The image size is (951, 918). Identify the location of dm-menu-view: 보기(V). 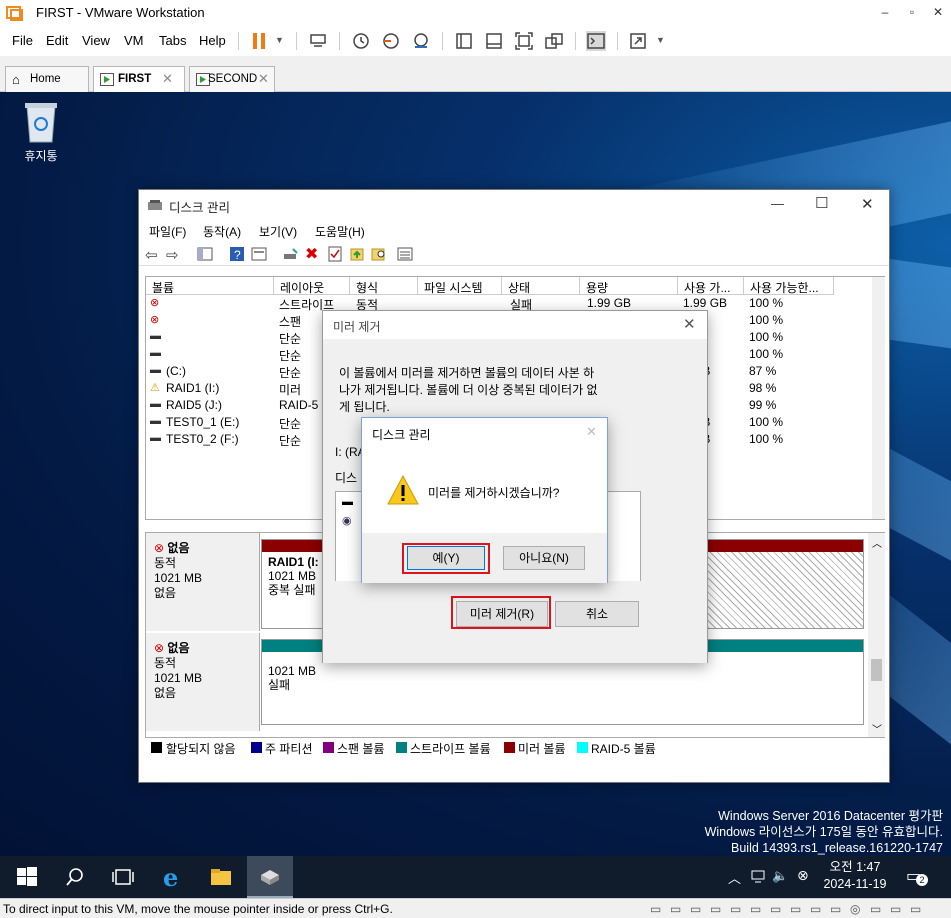
(278, 231).